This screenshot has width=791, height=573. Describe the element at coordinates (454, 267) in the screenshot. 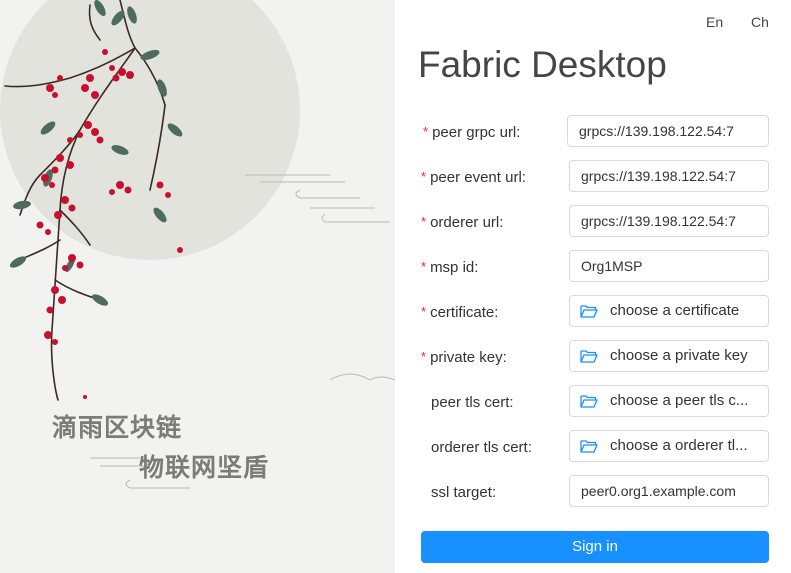

I see `msp-id-label: msp id:` at that location.